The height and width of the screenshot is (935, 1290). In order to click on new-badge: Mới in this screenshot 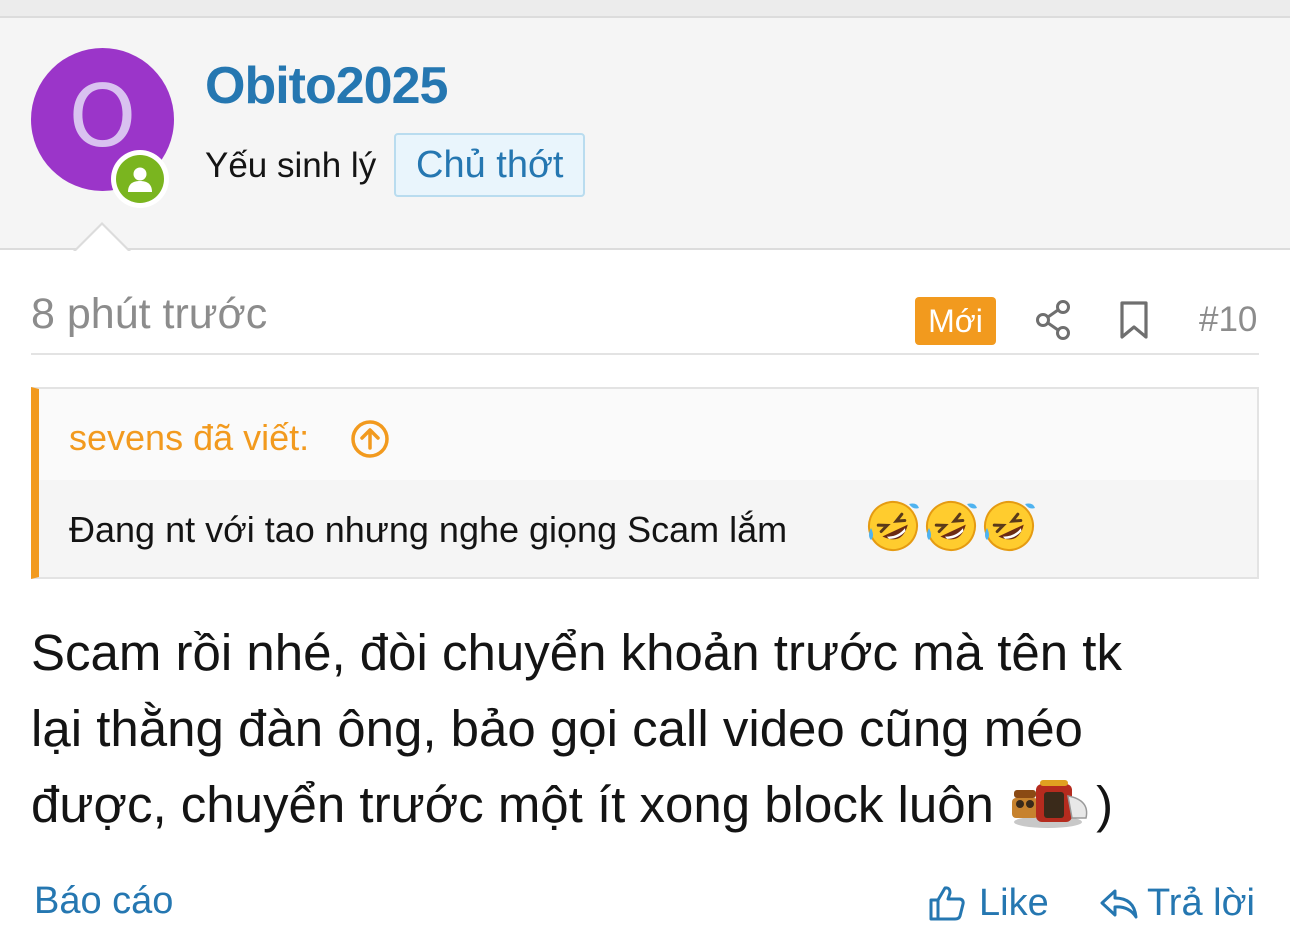, I will do `click(955, 321)`.